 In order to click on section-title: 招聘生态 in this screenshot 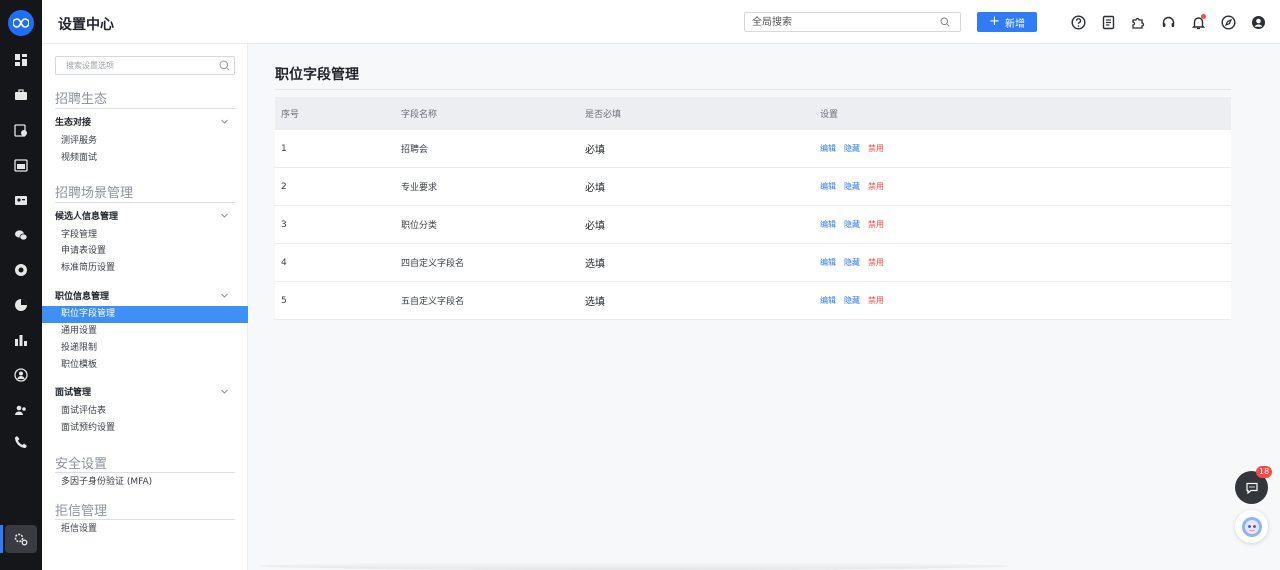, I will do `click(81, 99)`.